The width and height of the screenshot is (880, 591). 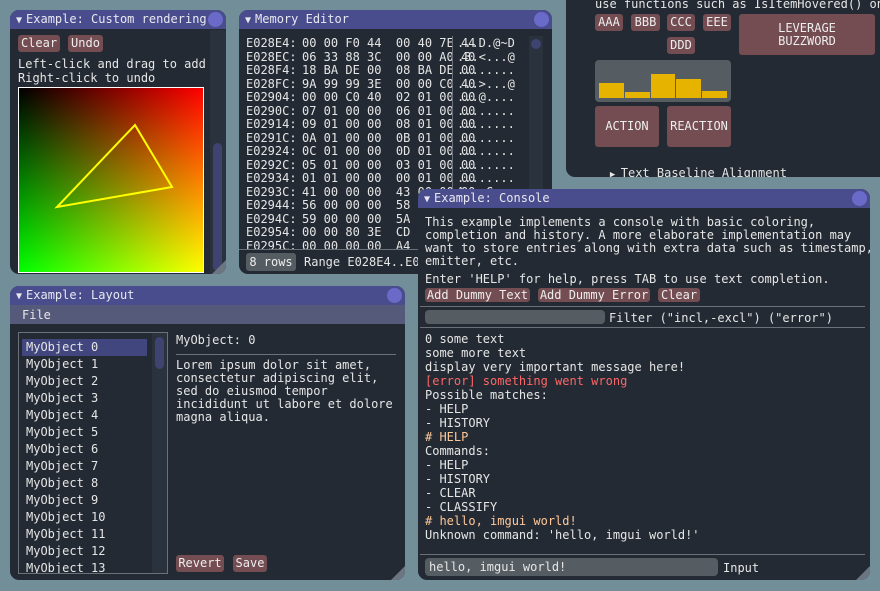 What do you see at coordinates (250, 563) in the screenshot?
I see `save-button: Save` at bounding box center [250, 563].